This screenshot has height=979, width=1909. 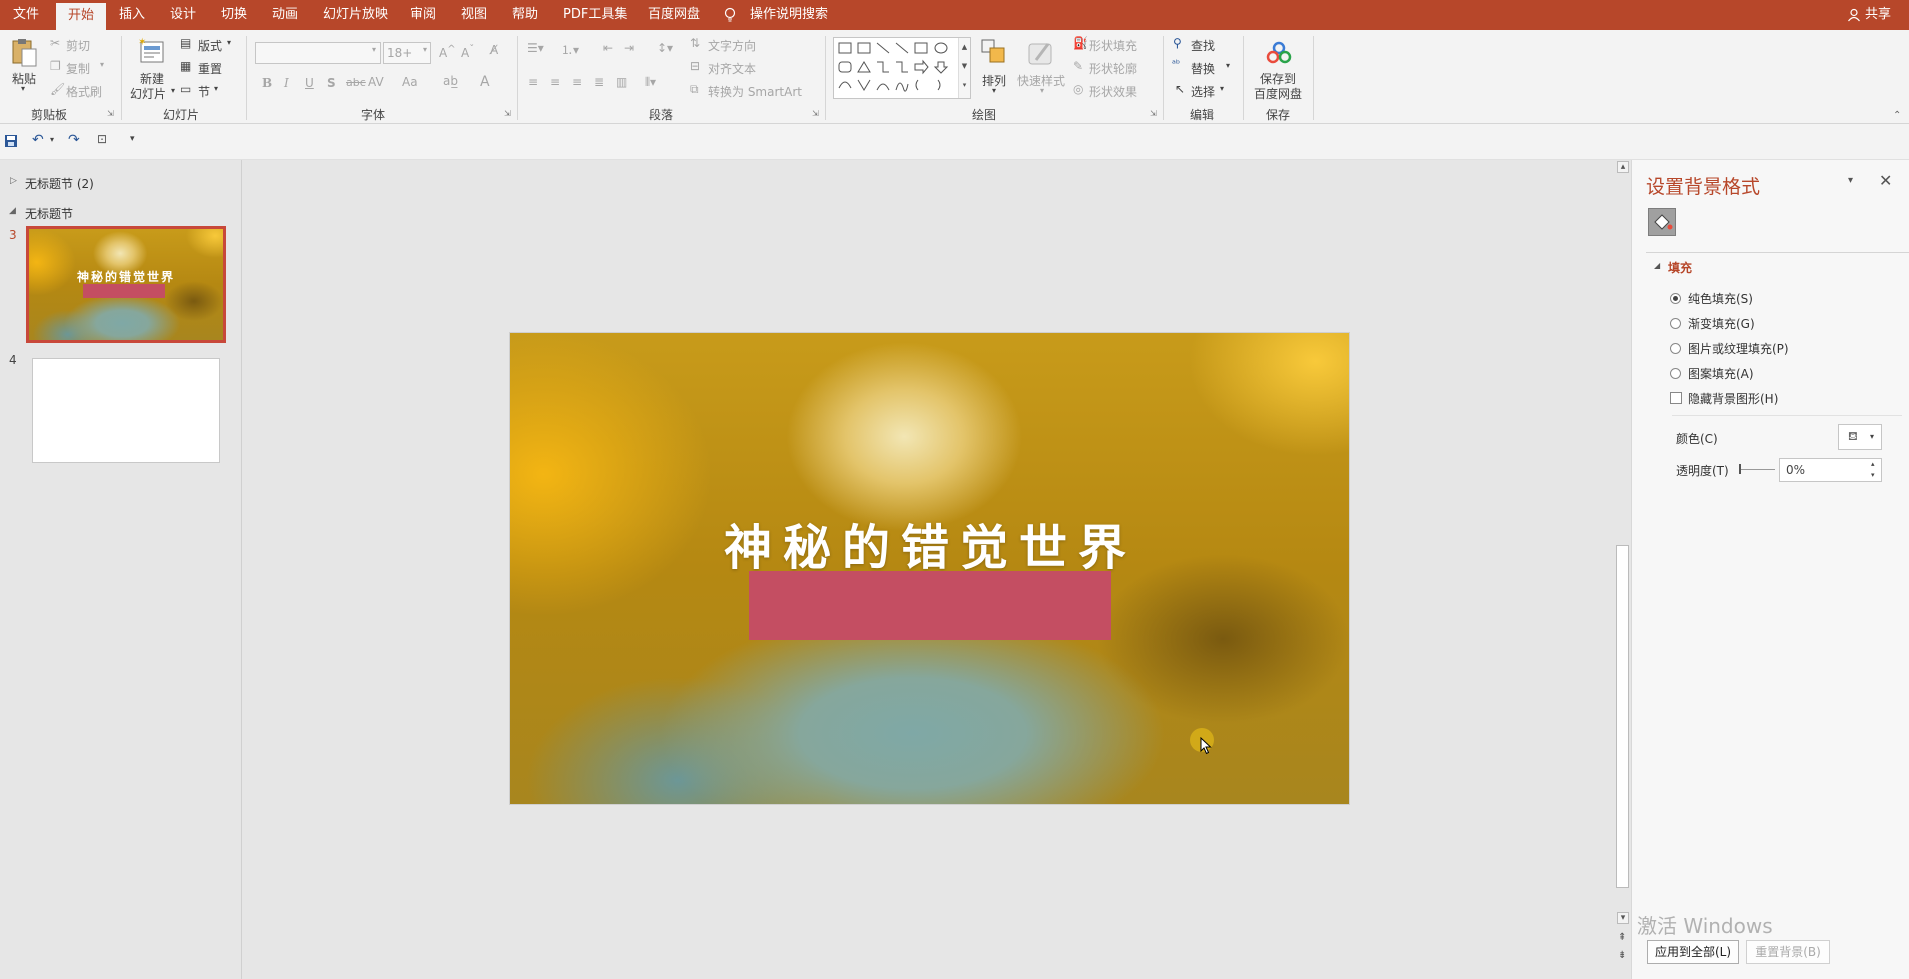 I want to click on tab-file: 文件, so click(x=26, y=15).